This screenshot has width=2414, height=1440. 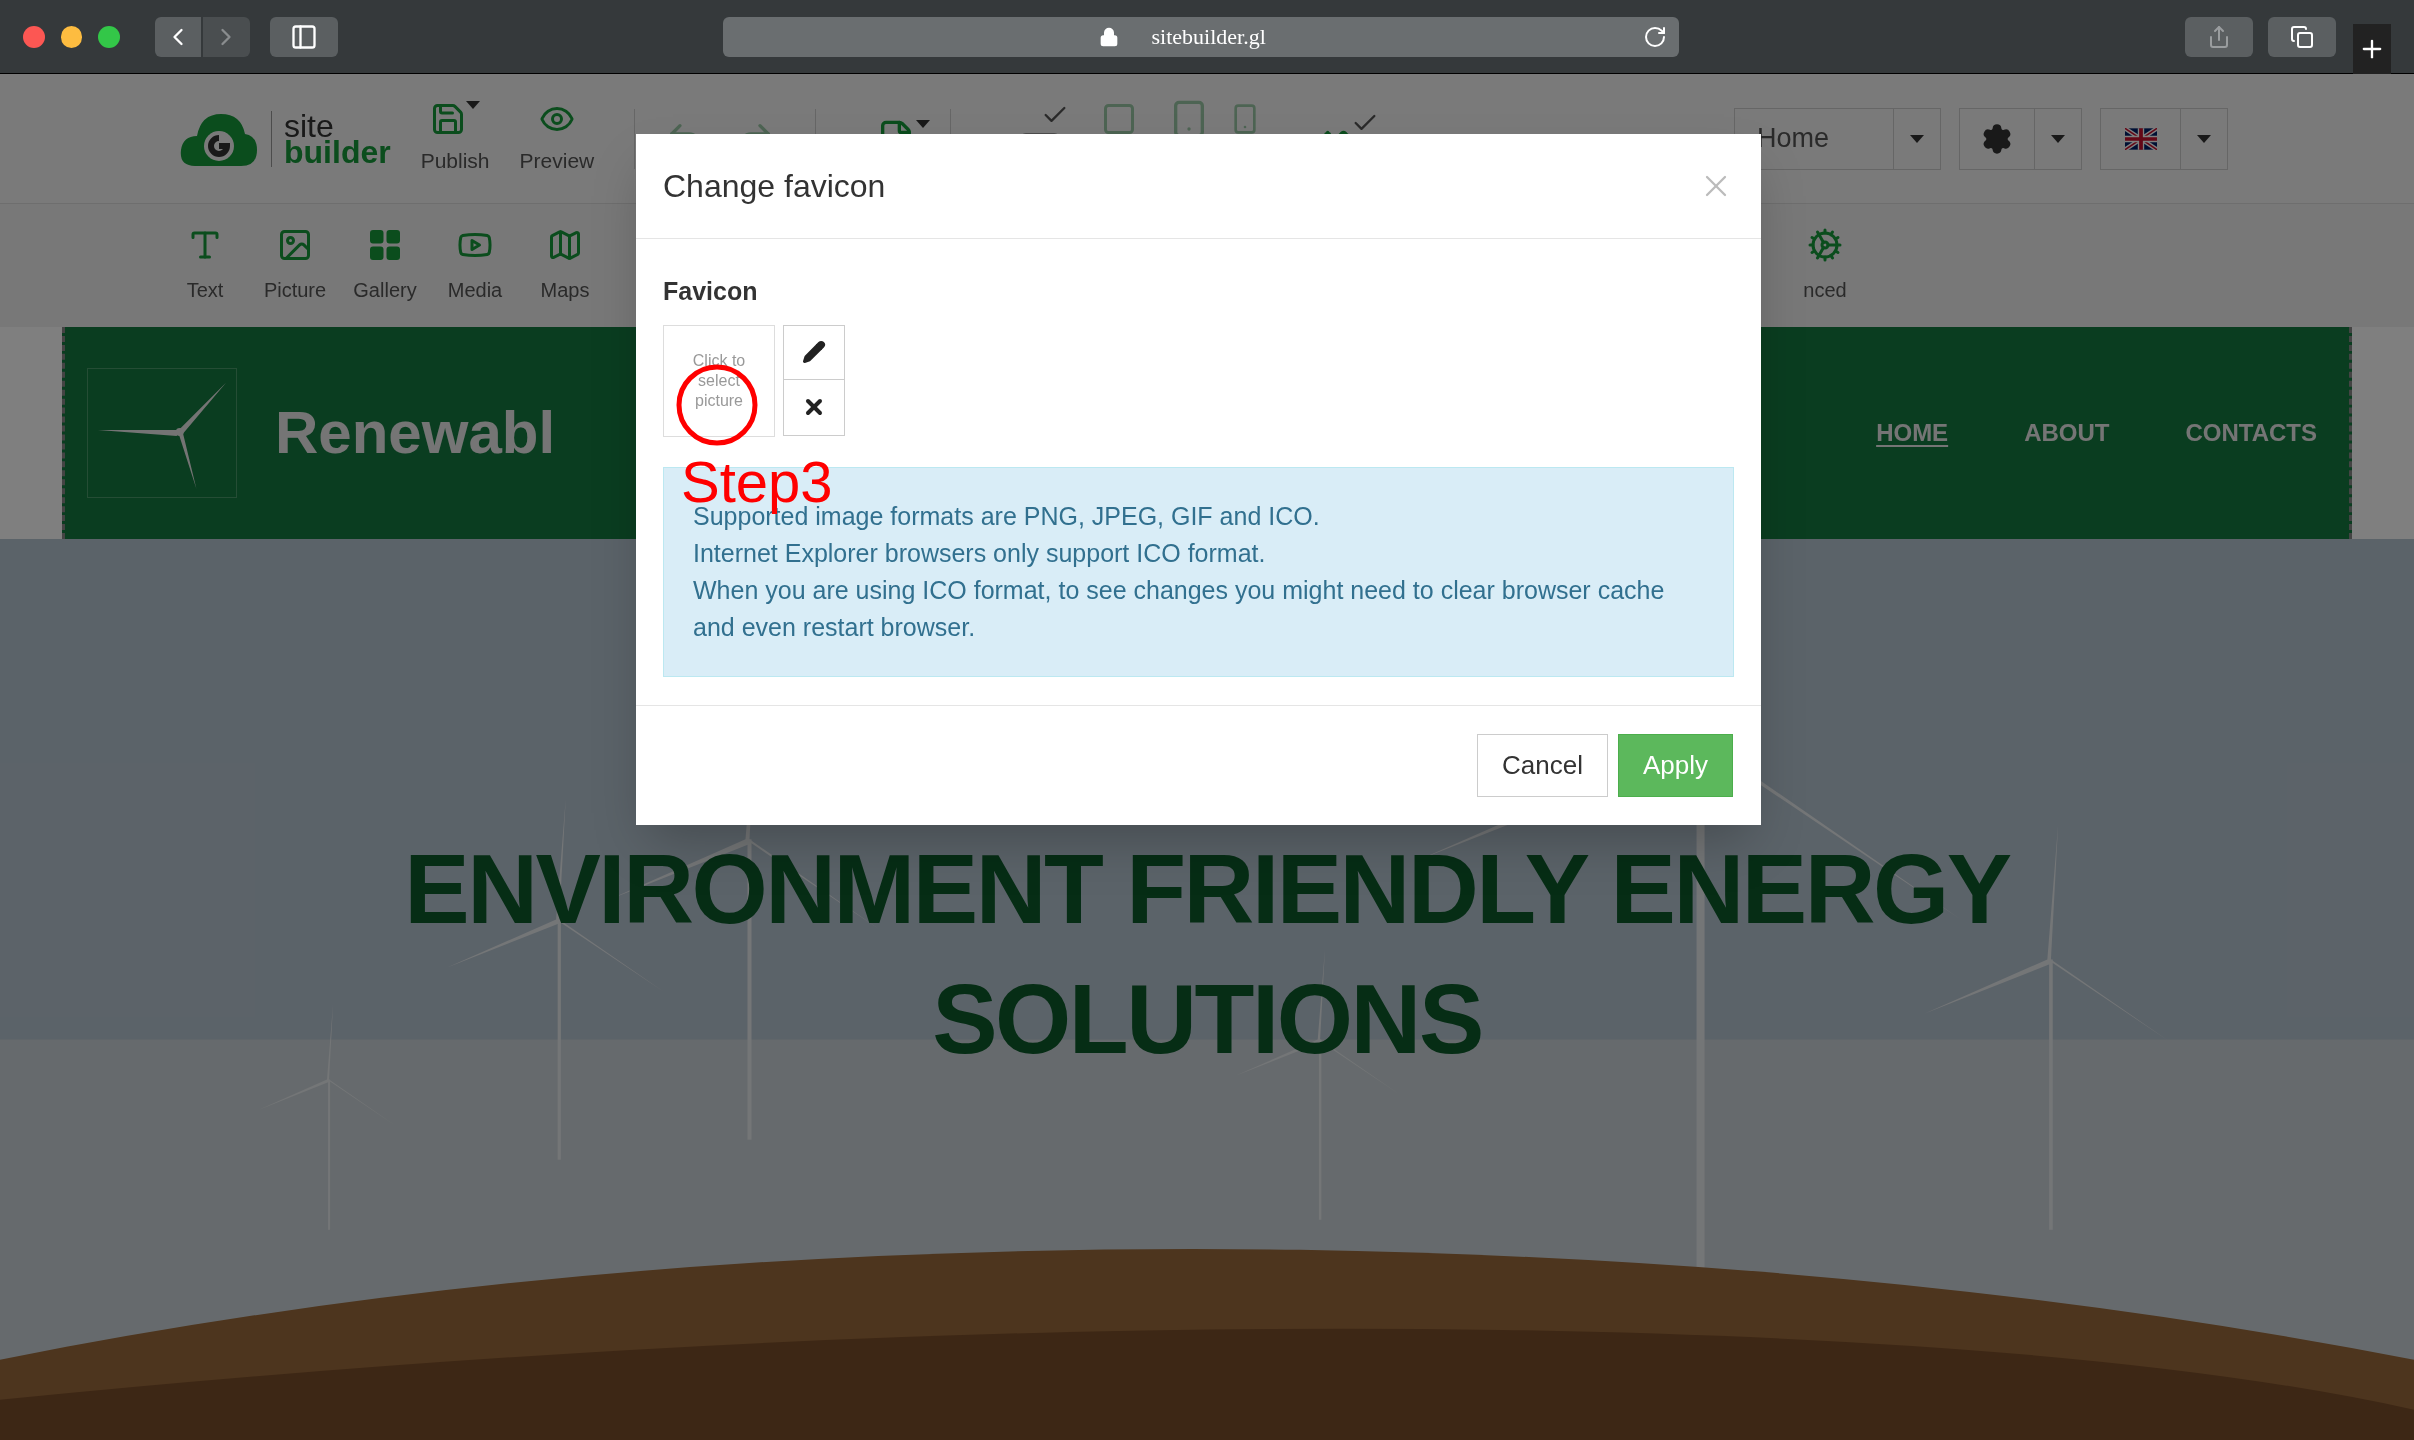 I want to click on logo-text: site, so click(x=309, y=125).